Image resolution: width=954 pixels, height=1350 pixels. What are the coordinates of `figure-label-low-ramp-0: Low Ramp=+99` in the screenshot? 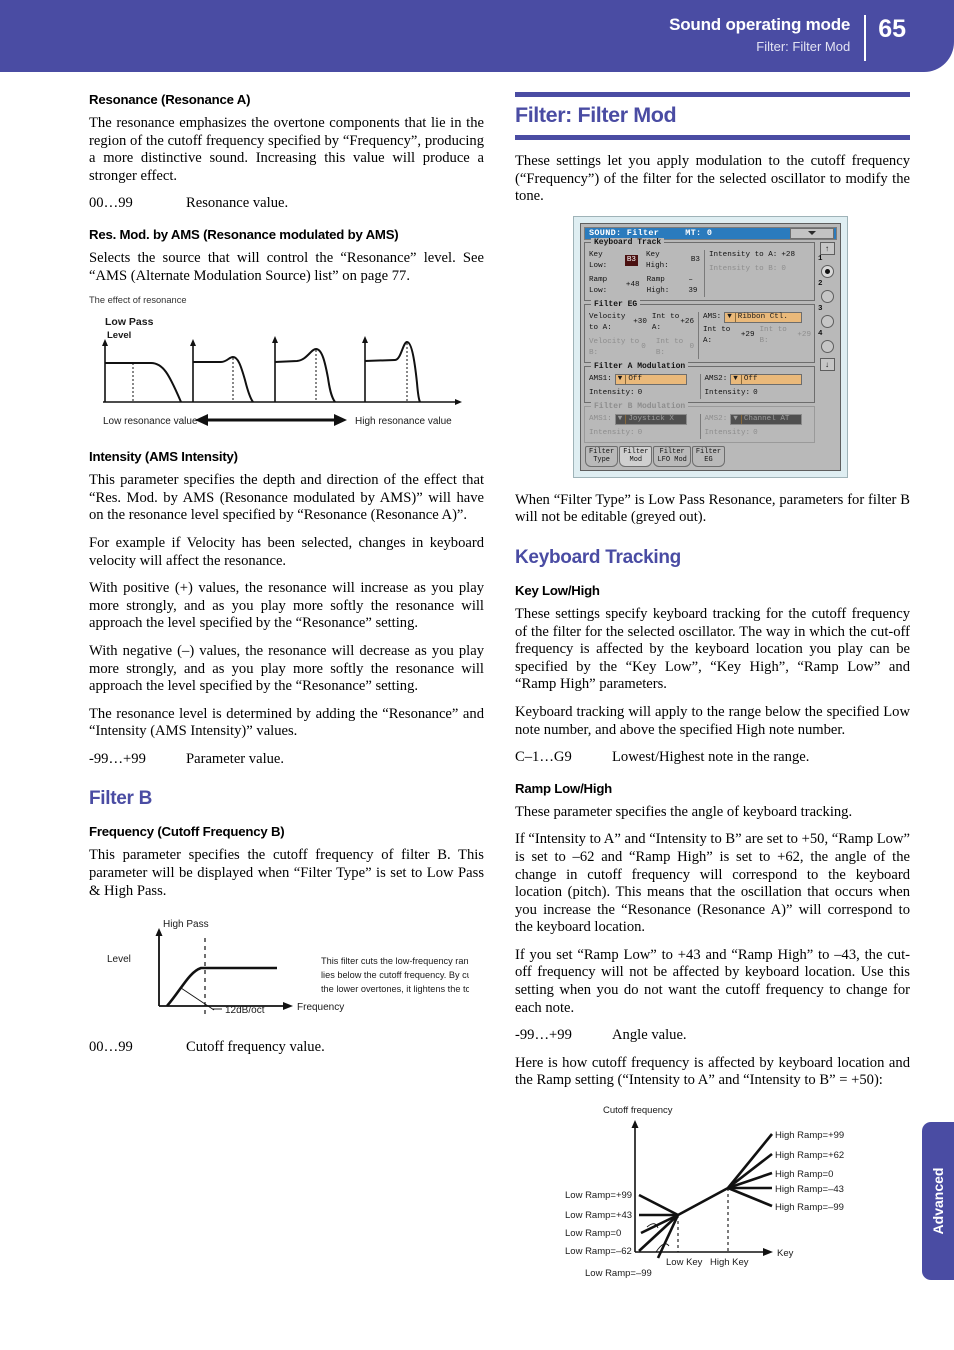 It's located at (598, 1195).